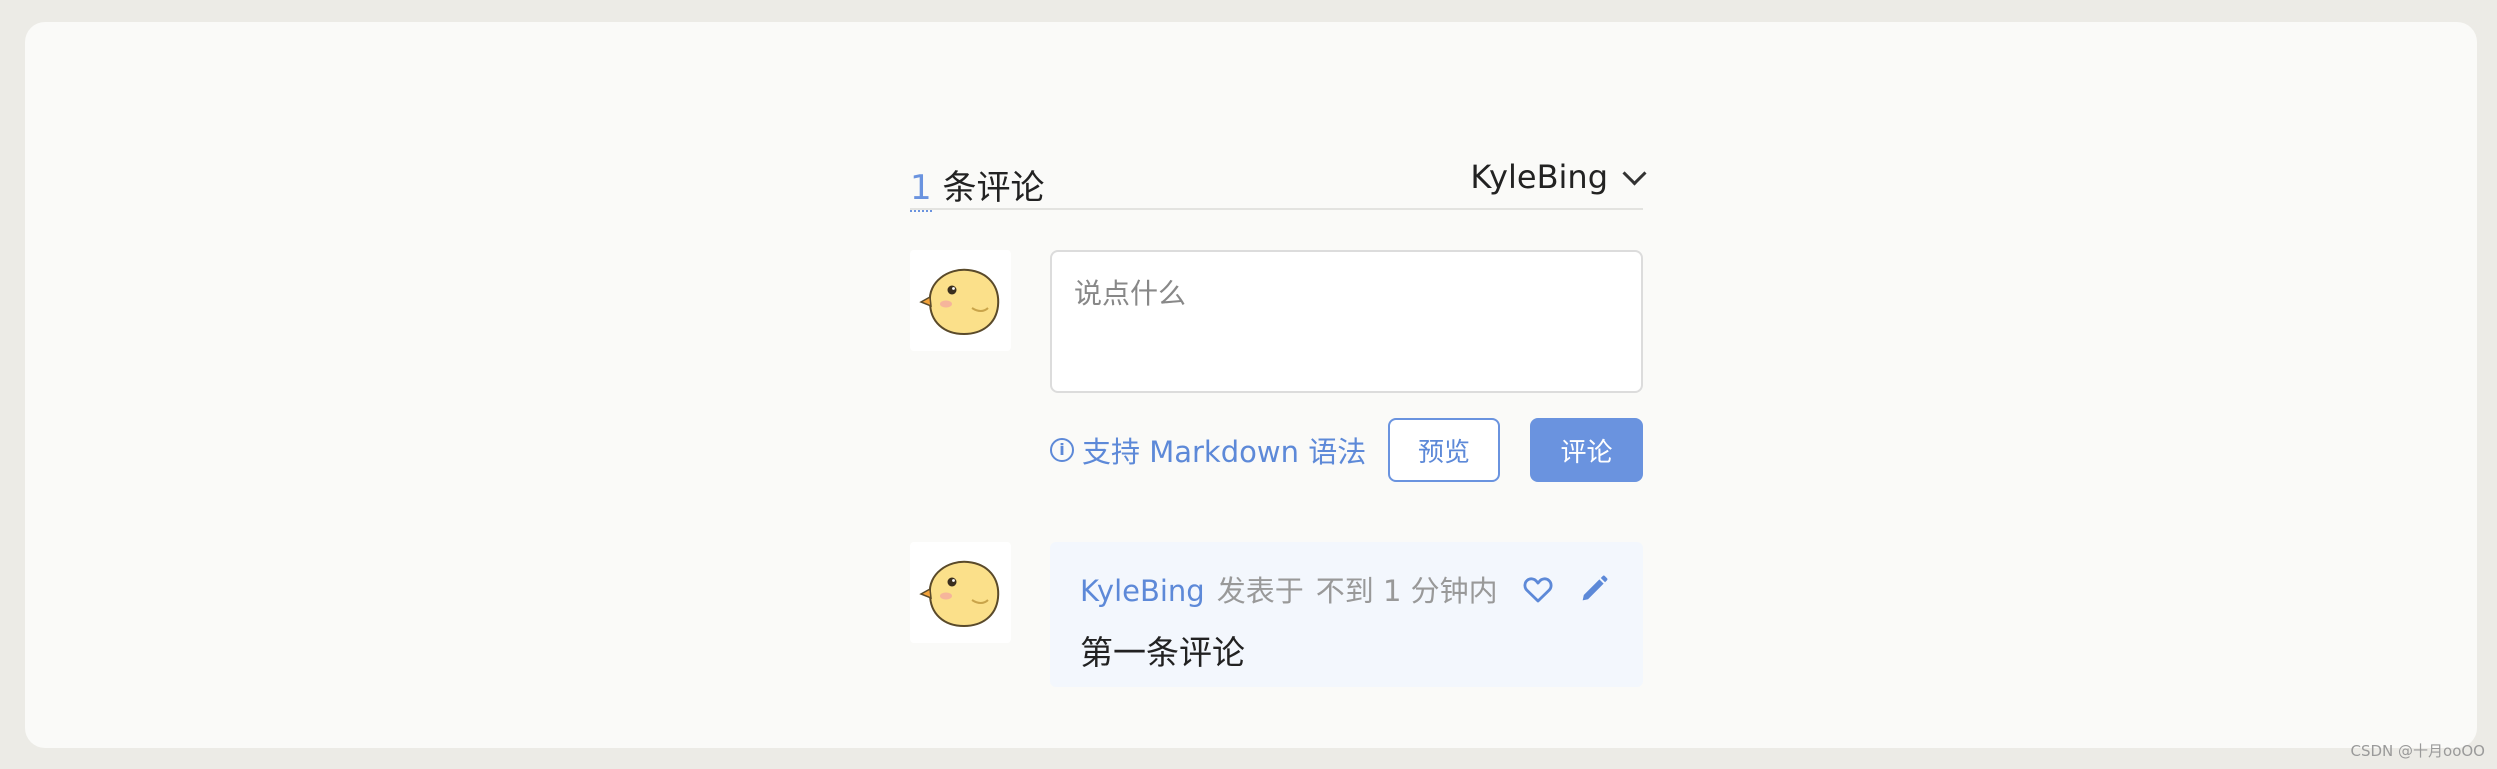 This screenshot has width=2497, height=769. I want to click on comments-header: 1 条评论 KyleBing, so click(1278, 171).